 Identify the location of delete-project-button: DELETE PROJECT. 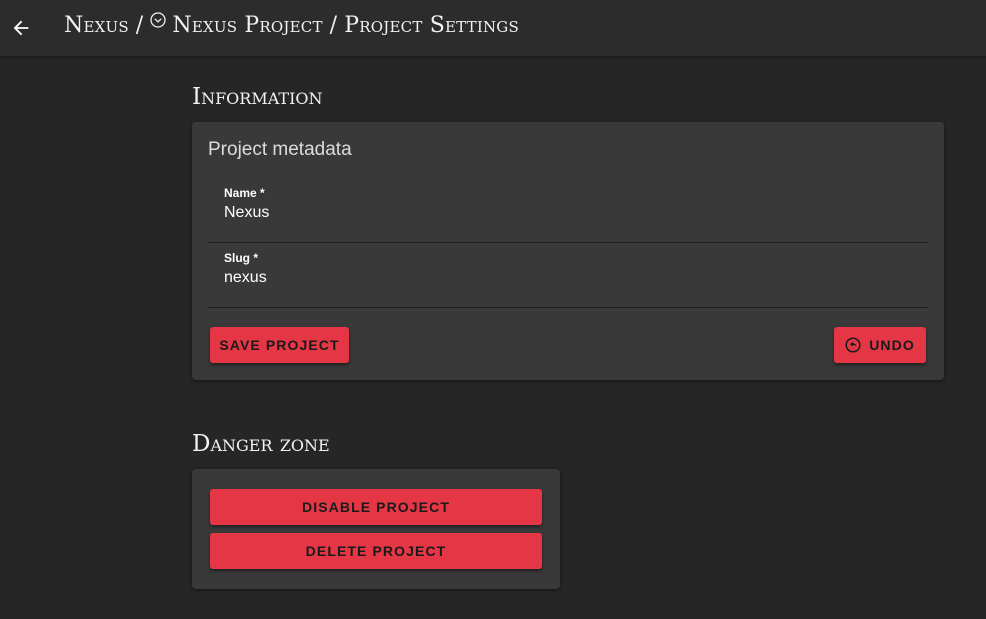
(376, 551).